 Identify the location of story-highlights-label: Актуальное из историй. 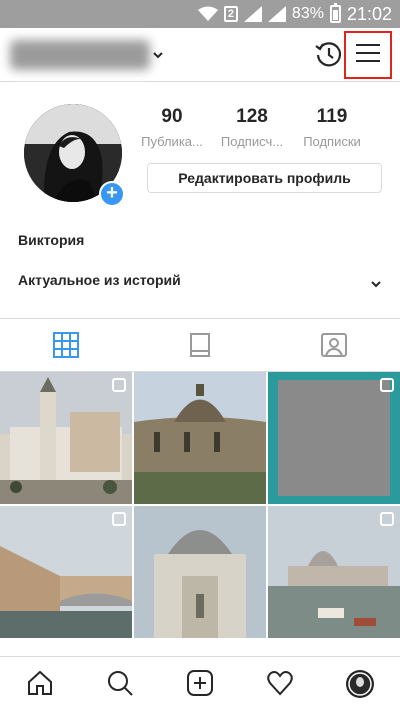
(99, 280).